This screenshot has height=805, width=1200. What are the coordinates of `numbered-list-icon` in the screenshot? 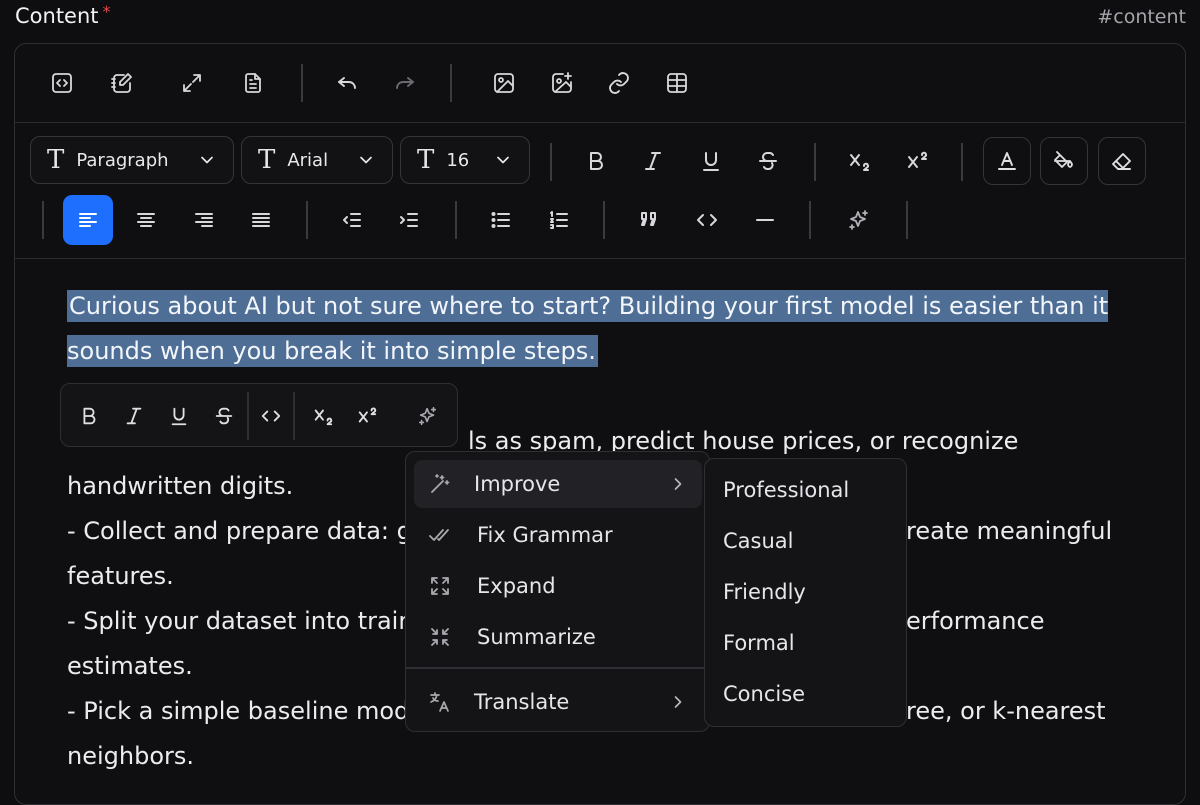 It's located at (559, 220).